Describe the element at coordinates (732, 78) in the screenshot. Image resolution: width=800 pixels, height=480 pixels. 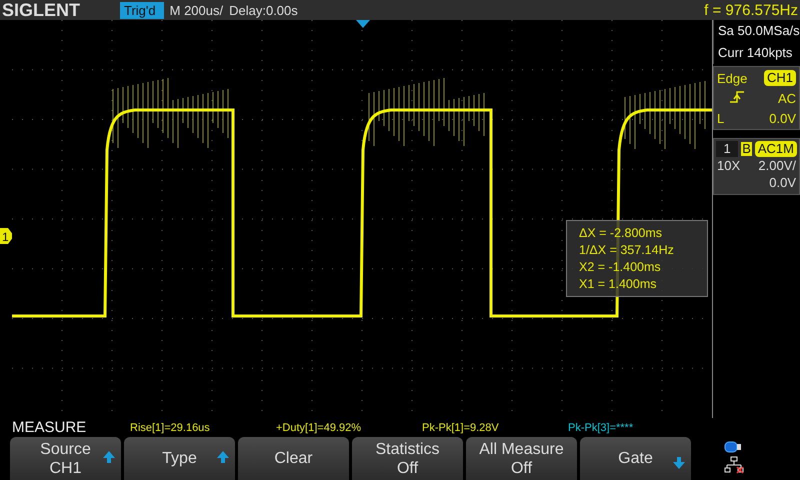
I see `trigger-type: Edge` at that location.